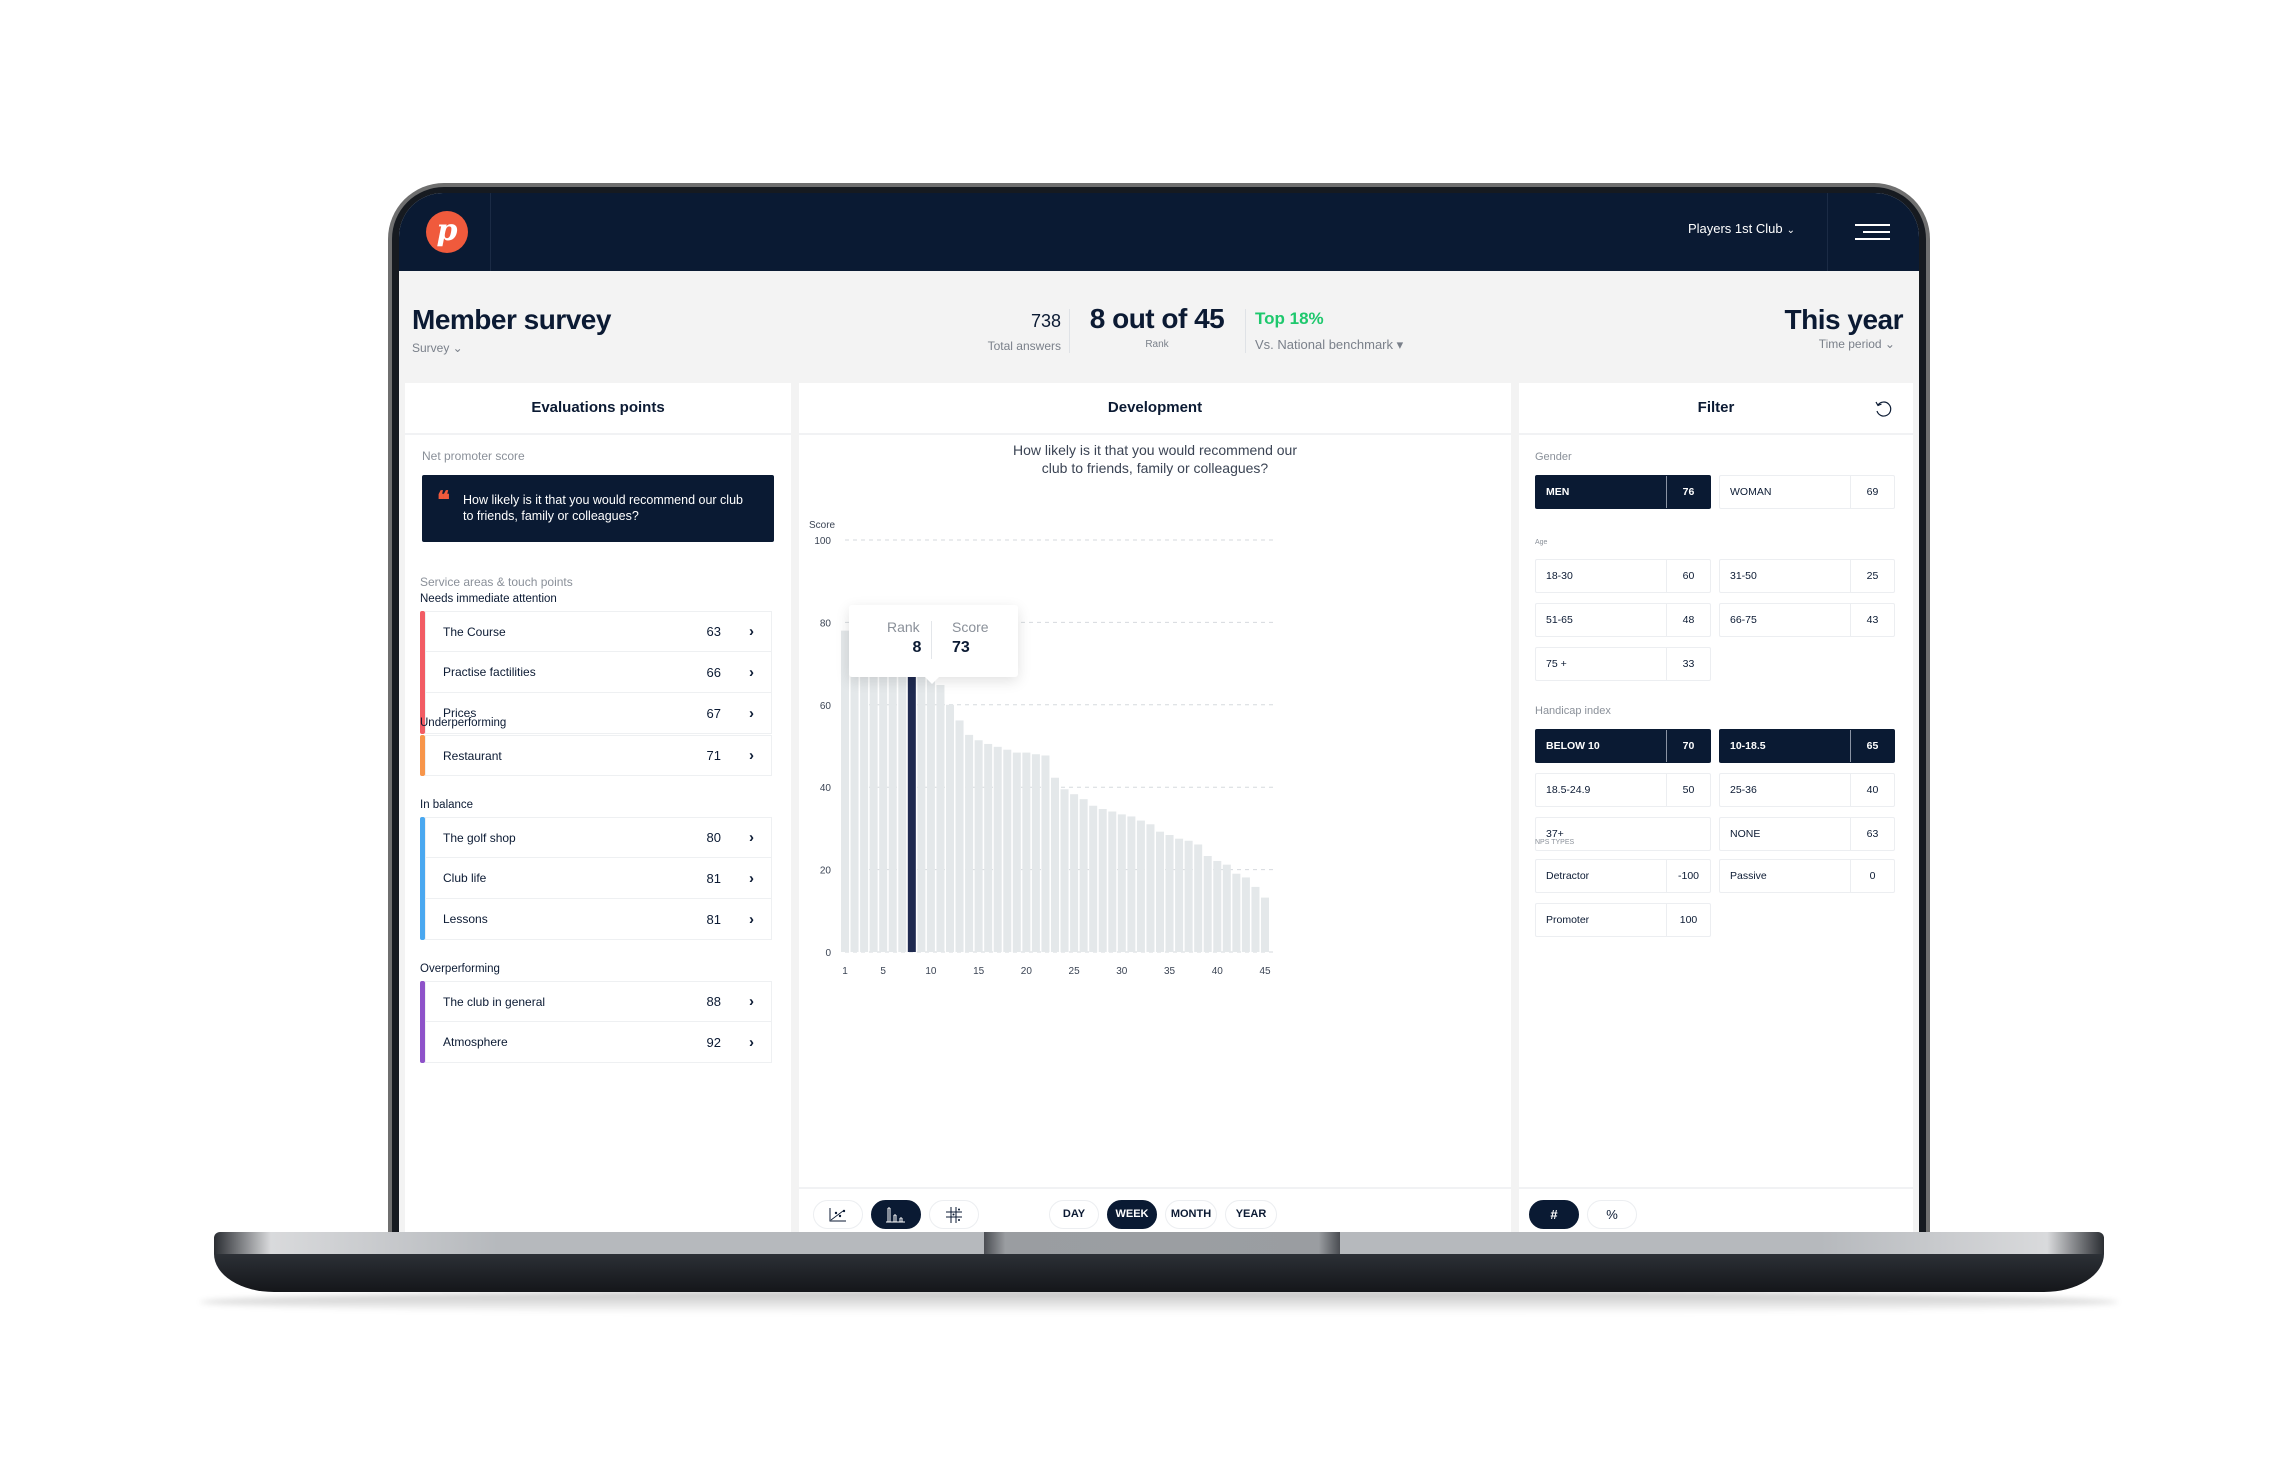  I want to click on filter-chip: BELOW 10 70, so click(1623, 746).